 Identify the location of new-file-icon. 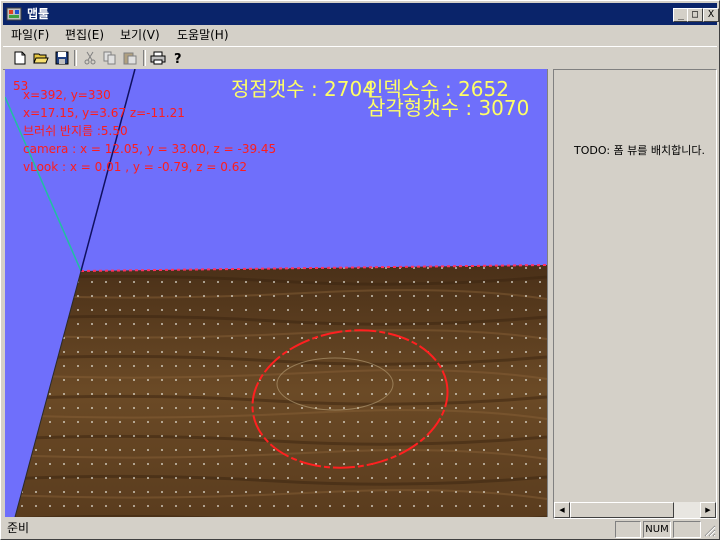
(20, 58).